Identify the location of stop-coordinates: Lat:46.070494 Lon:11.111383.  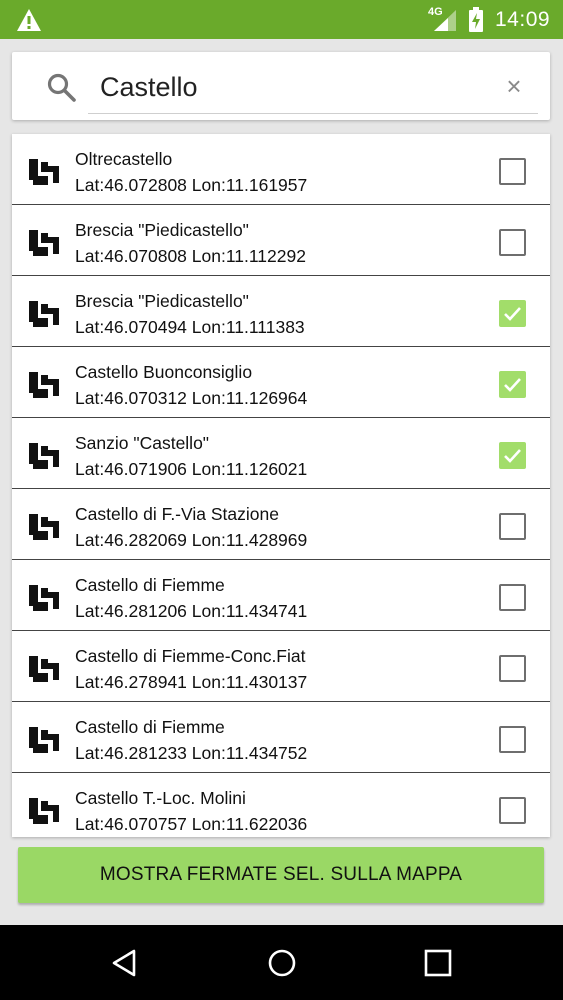
(190, 327).